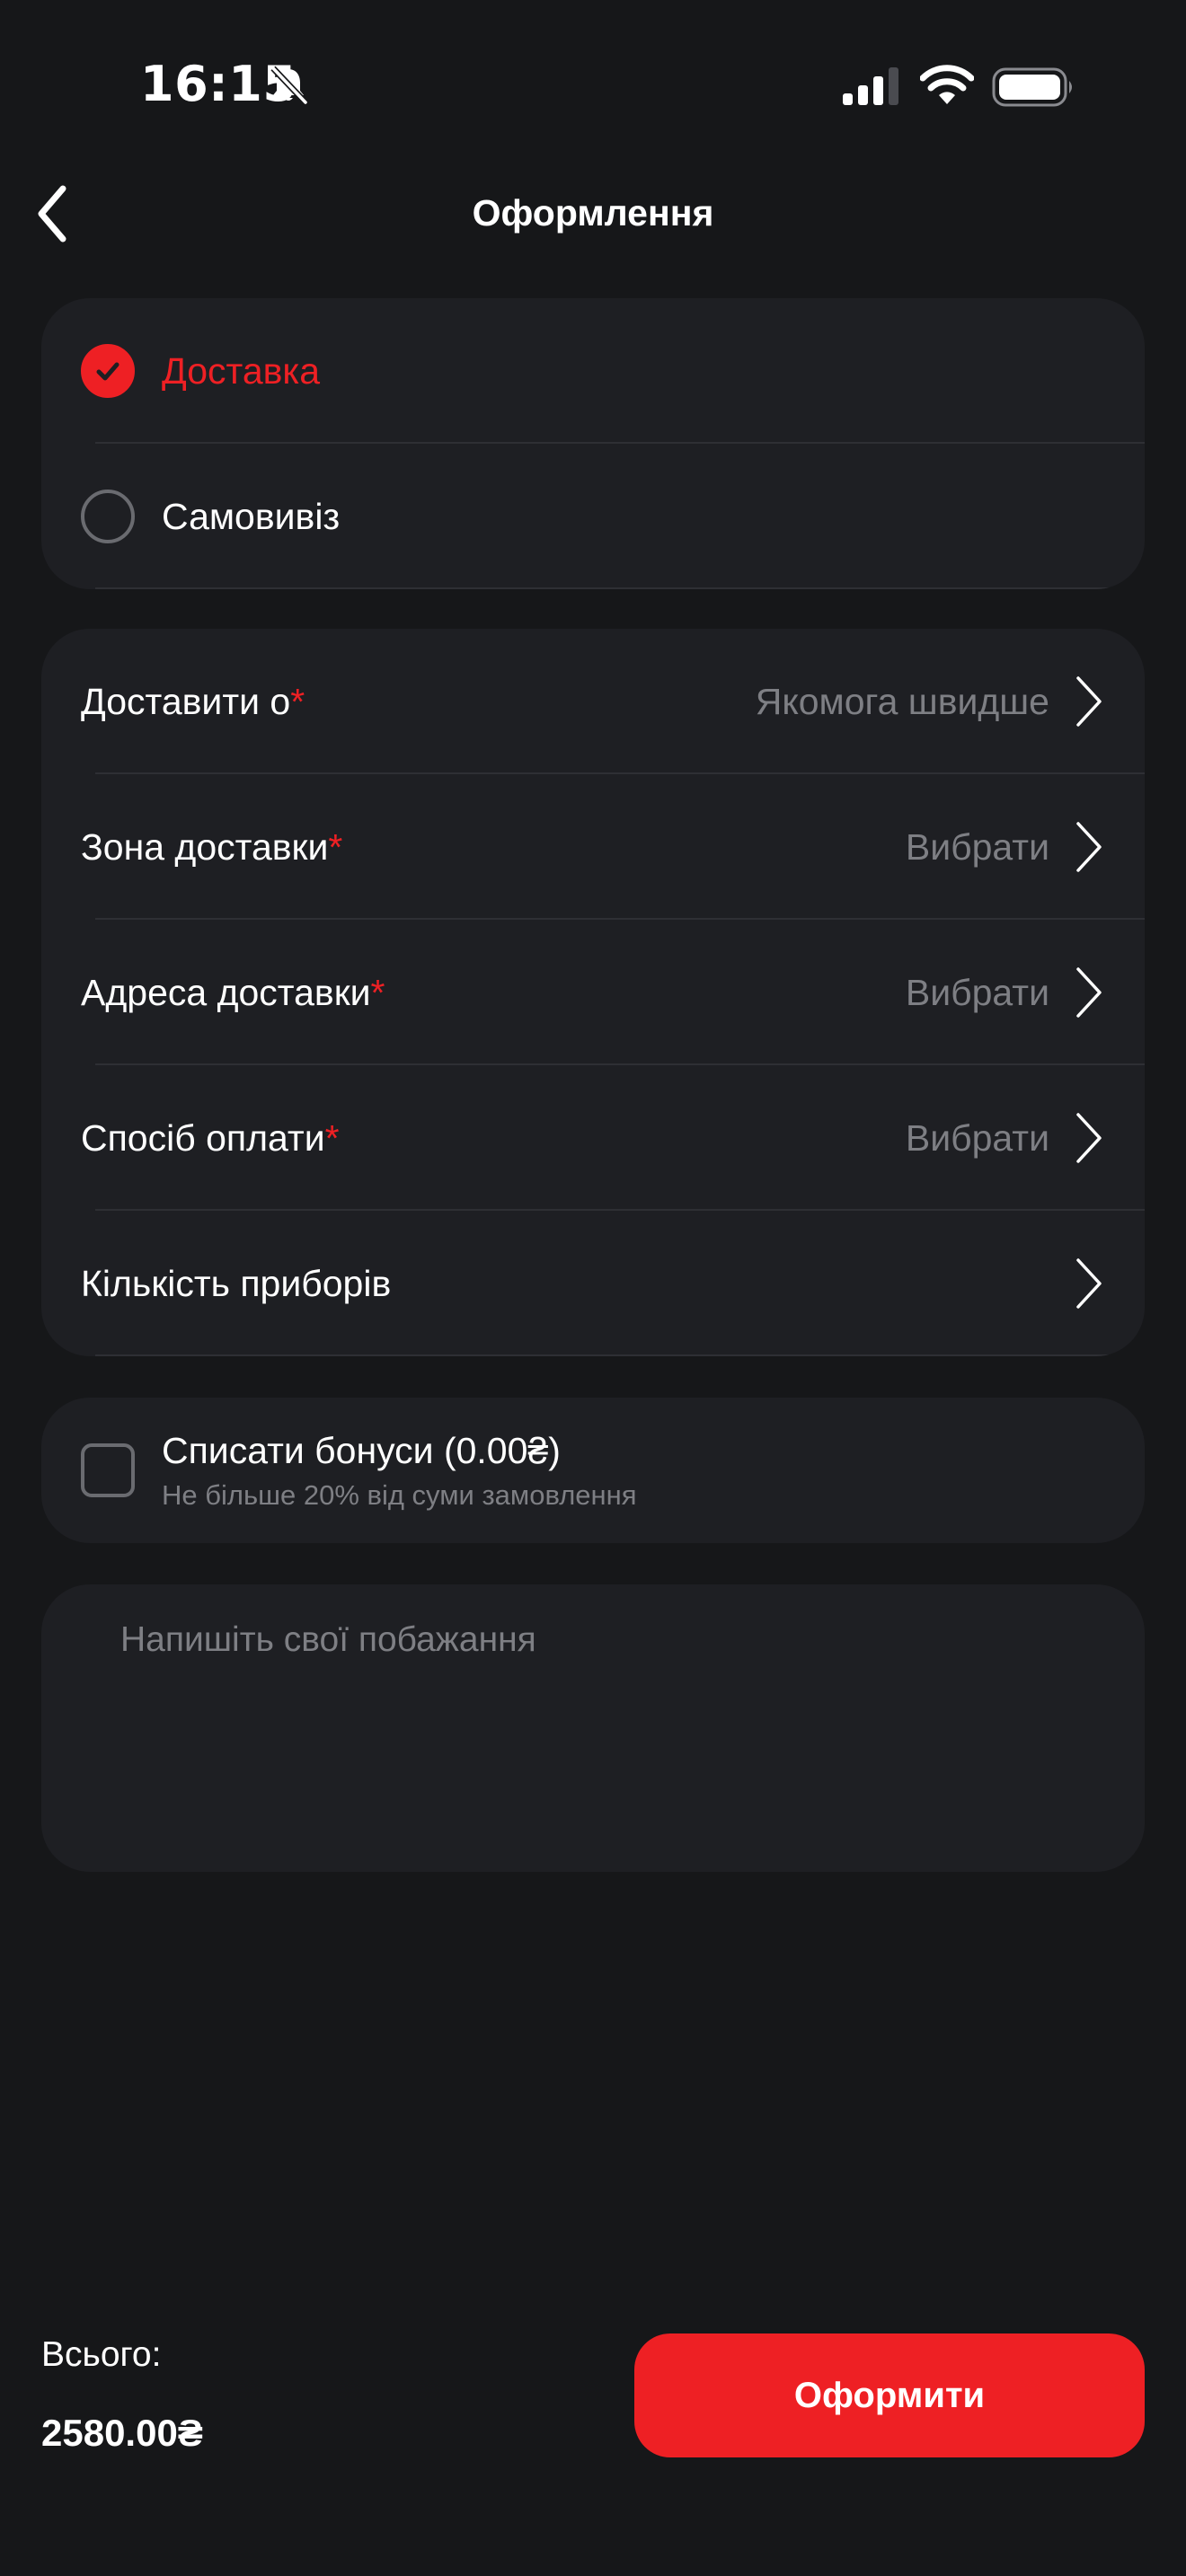 This screenshot has height=2576, width=1186. I want to click on comment-card, so click(593, 1728).